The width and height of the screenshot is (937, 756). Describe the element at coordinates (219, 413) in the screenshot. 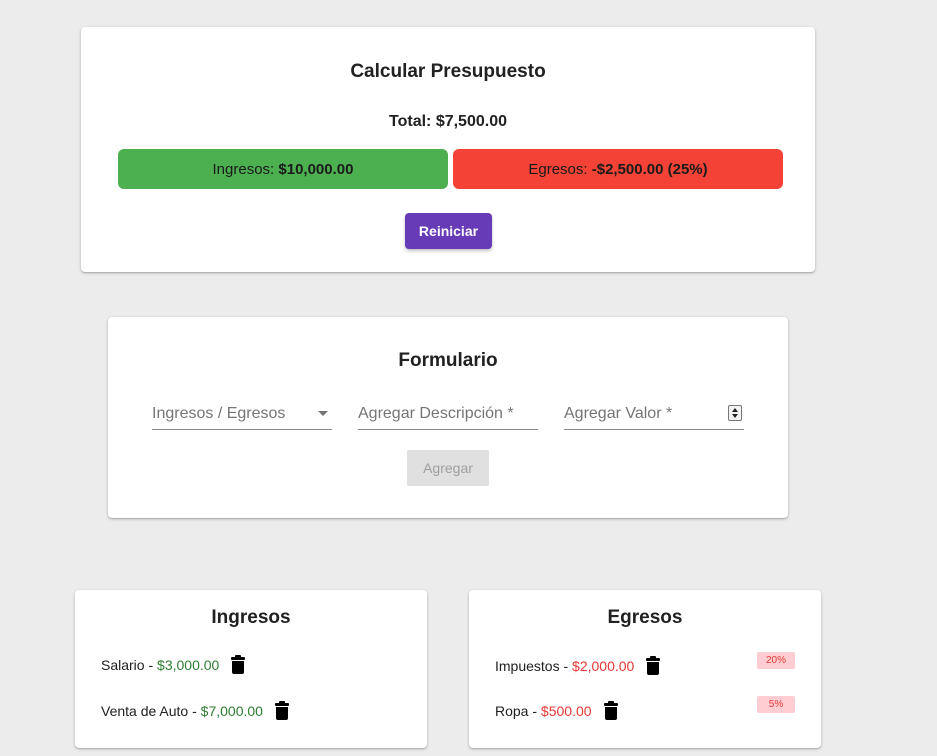

I see `type-select-placeholder: Ingresos / Egresos` at that location.